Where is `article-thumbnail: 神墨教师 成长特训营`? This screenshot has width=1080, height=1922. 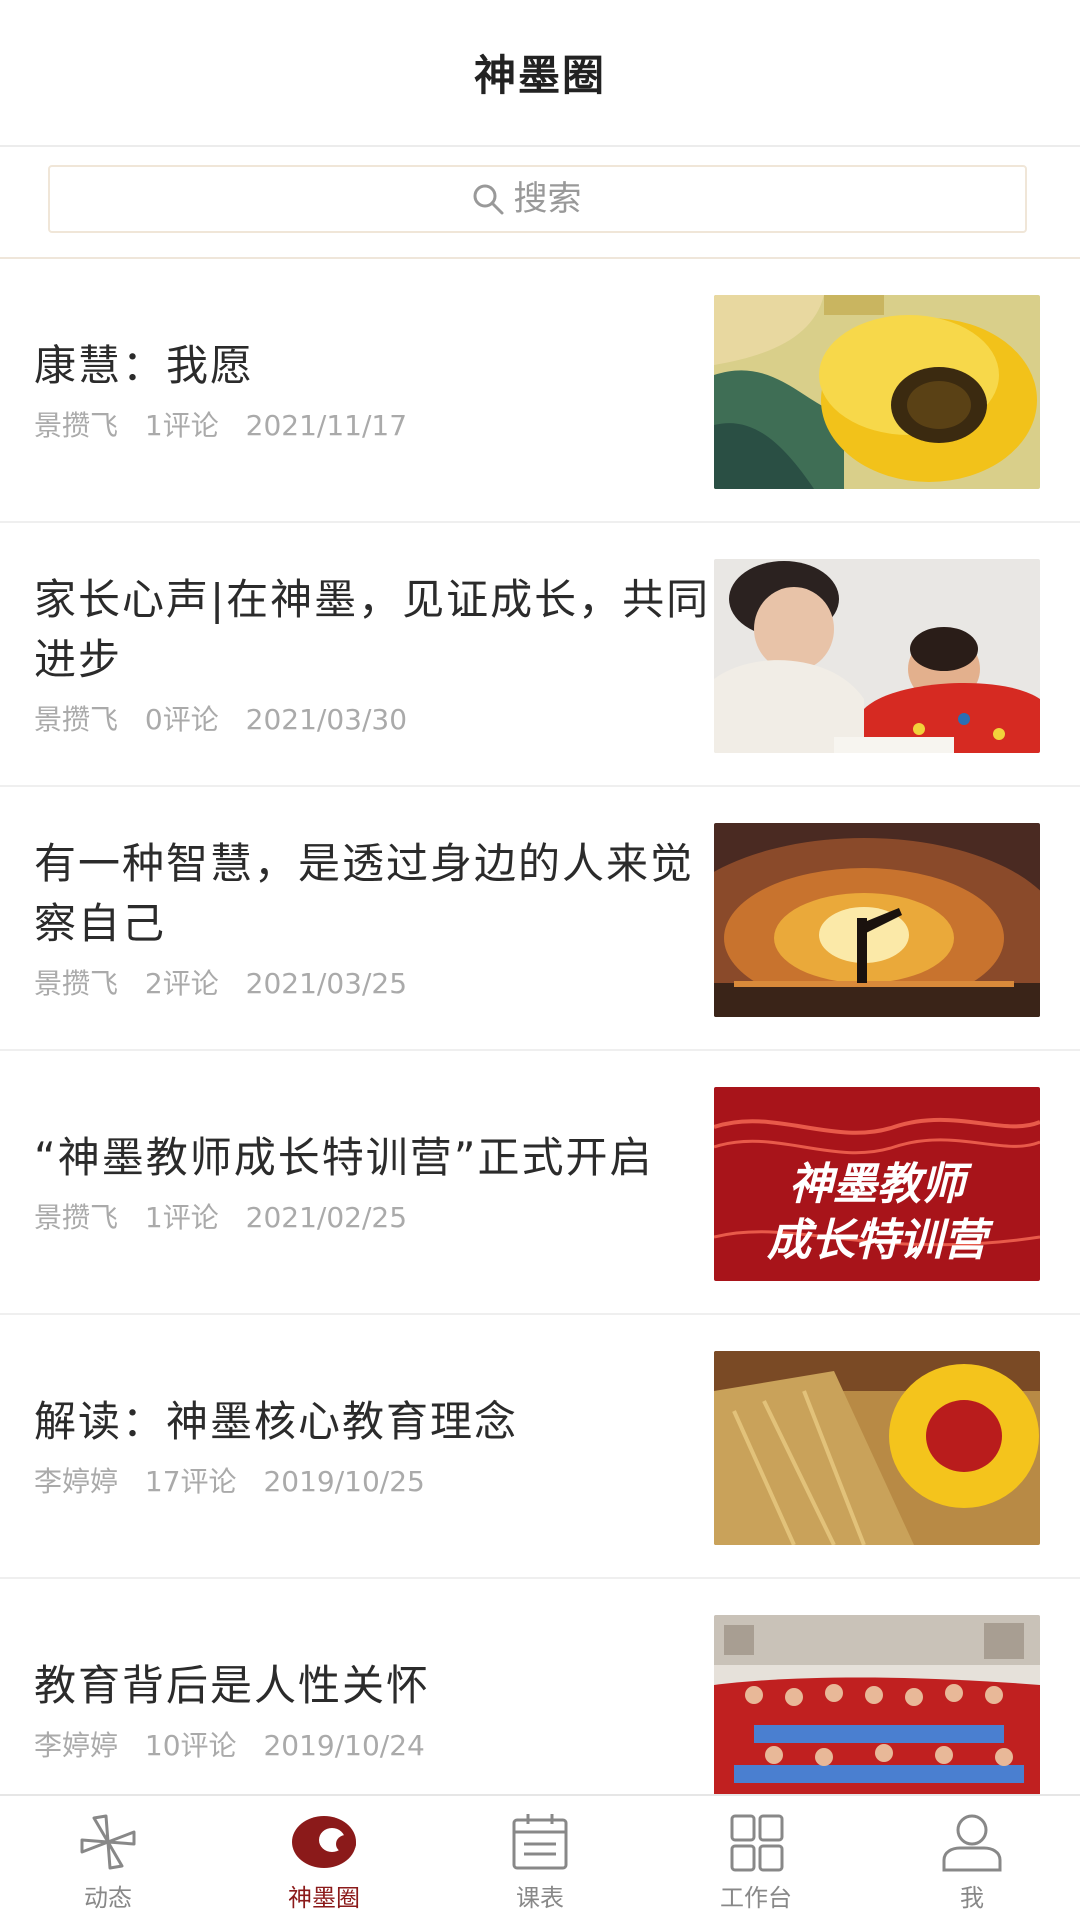
article-thumbnail: 神墨教师 成长特训营 is located at coordinates (877, 1184).